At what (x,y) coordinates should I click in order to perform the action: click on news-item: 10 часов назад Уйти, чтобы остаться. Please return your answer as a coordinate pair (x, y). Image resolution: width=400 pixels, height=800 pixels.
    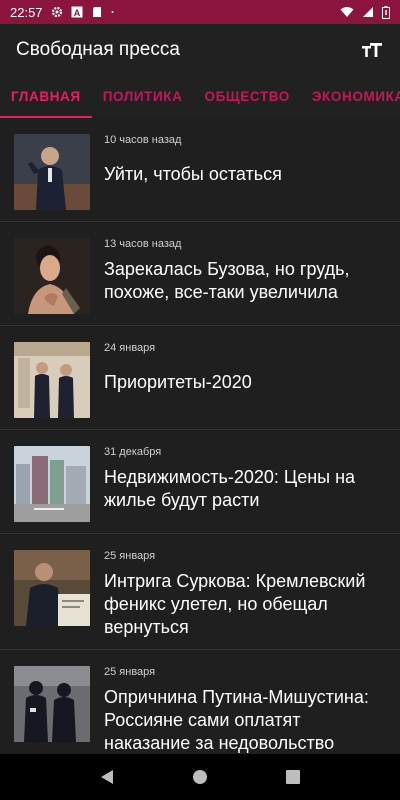
    Looking at the image, I should click on (200, 170).